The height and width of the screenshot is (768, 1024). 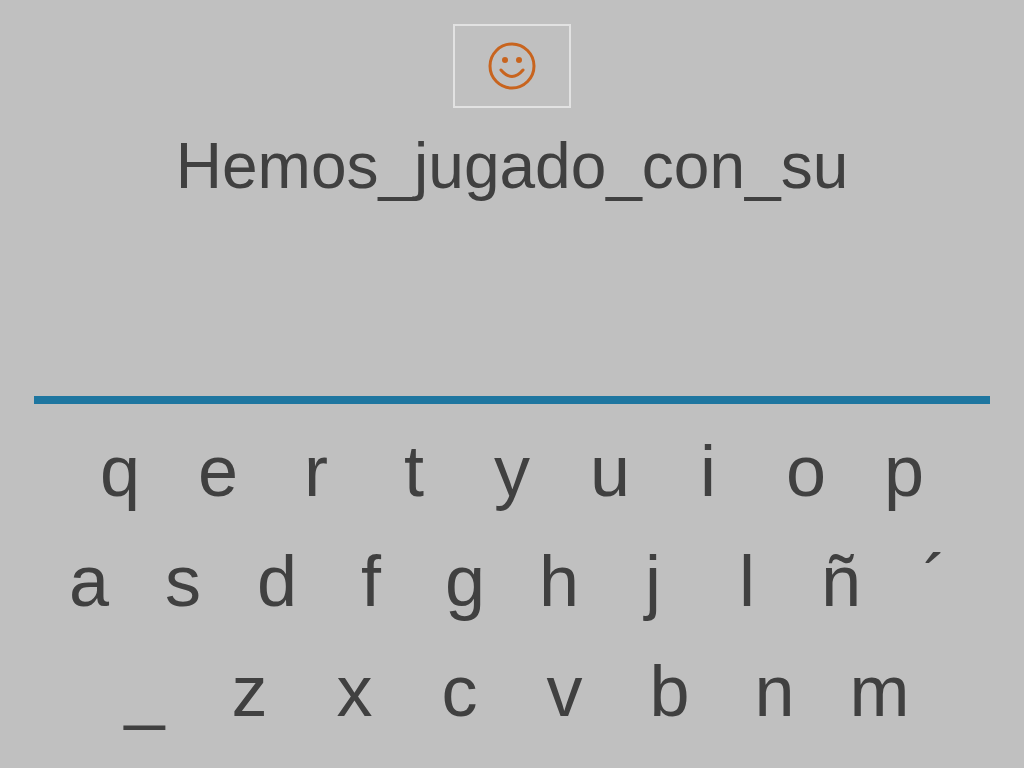 What do you see at coordinates (653, 581) in the screenshot?
I see `letter-key: j` at bounding box center [653, 581].